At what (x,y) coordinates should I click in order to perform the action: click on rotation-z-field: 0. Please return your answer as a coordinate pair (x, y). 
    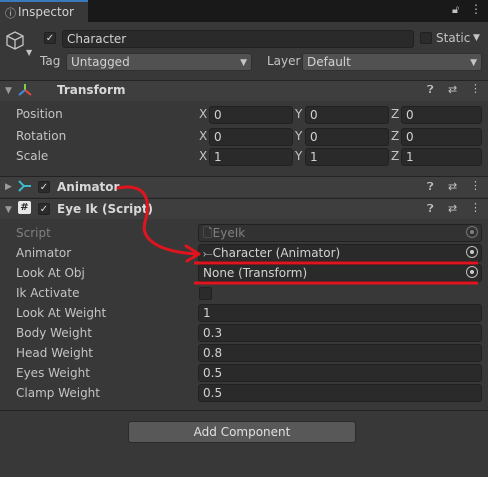
    Looking at the image, I should click on (441, 137).